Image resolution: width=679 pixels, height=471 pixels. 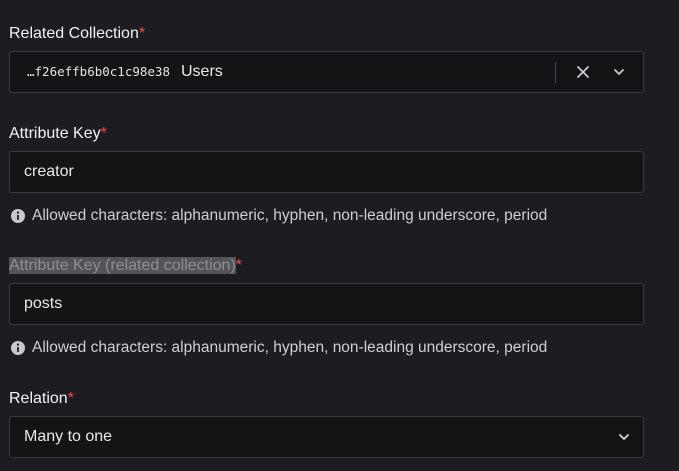 I want to click on attribute-key-input: creator, so click(x=326, y=172).